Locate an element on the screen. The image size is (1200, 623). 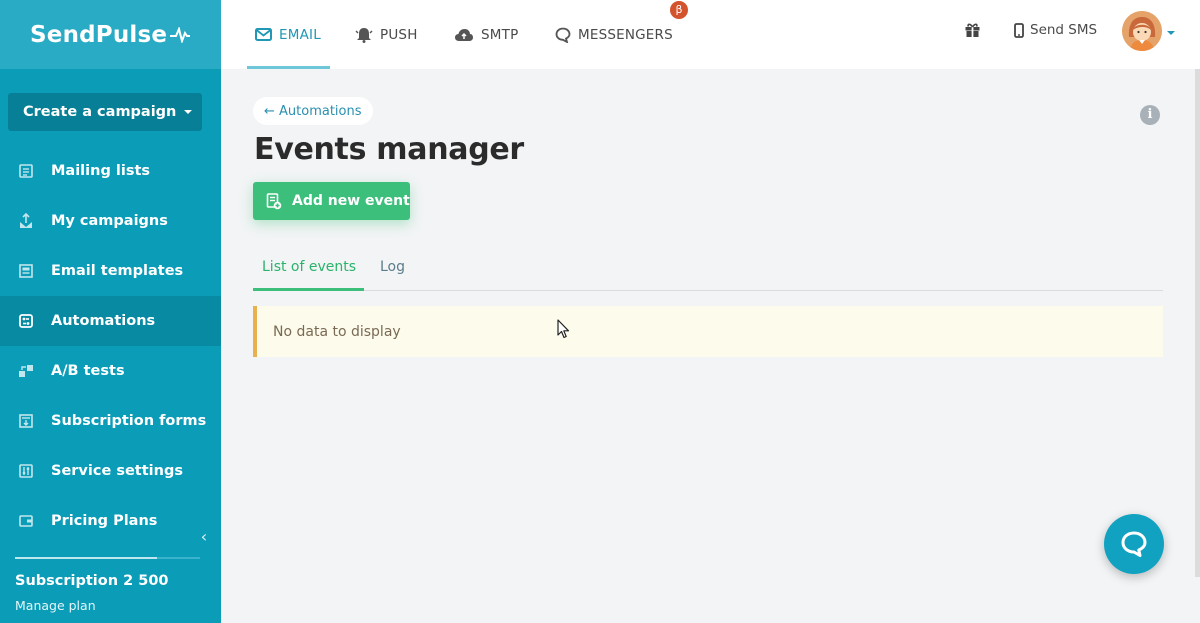
cloud-upload-icon is located at coordinates (464, 35).